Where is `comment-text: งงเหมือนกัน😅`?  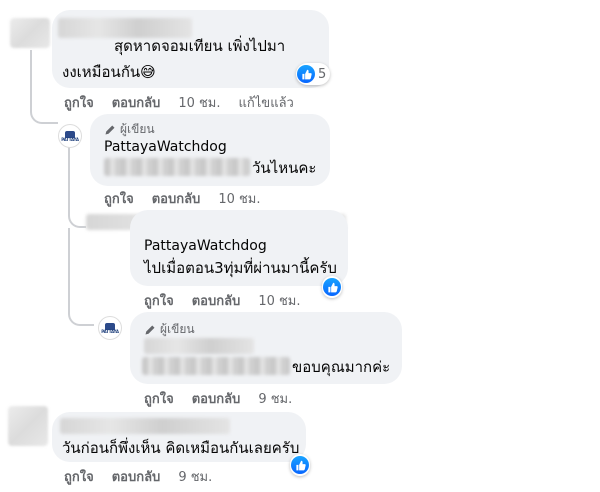 comment-text: งงเหมือนกัน😅 is located at coordinates (109, 72).